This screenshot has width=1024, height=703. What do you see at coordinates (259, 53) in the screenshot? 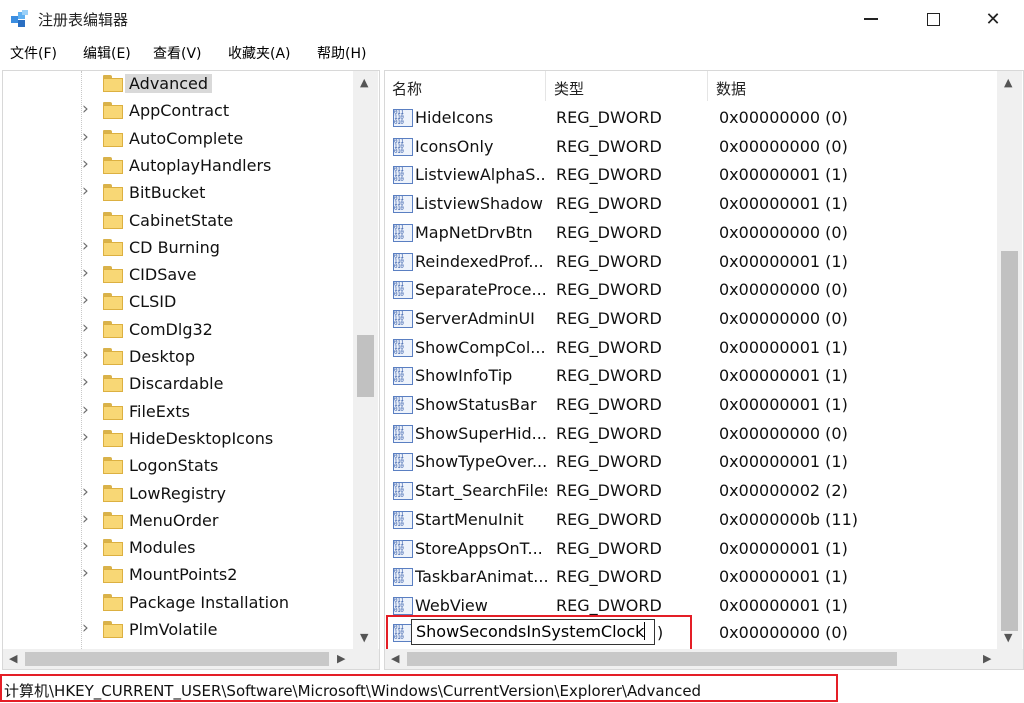
I see `menu-favorites: 收藏夹(A)` at bounding box center [259, 53].